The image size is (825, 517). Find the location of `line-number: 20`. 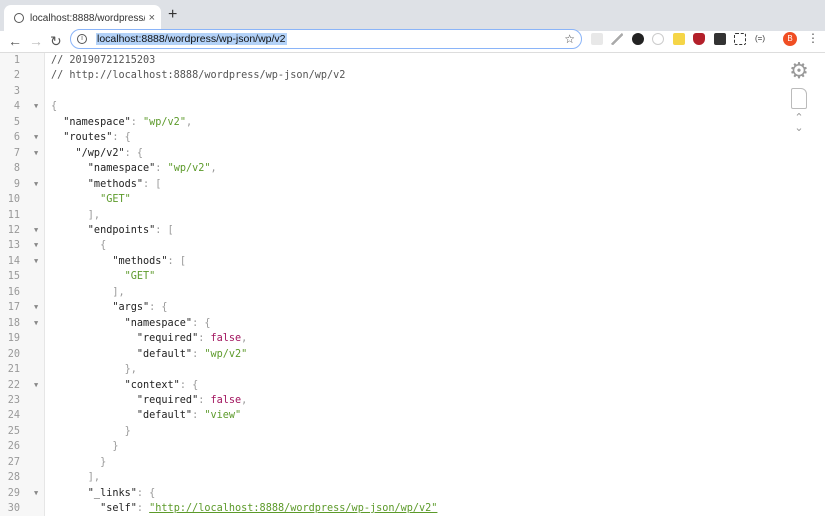

line-number: 20 is located at coordinates (13, 354).